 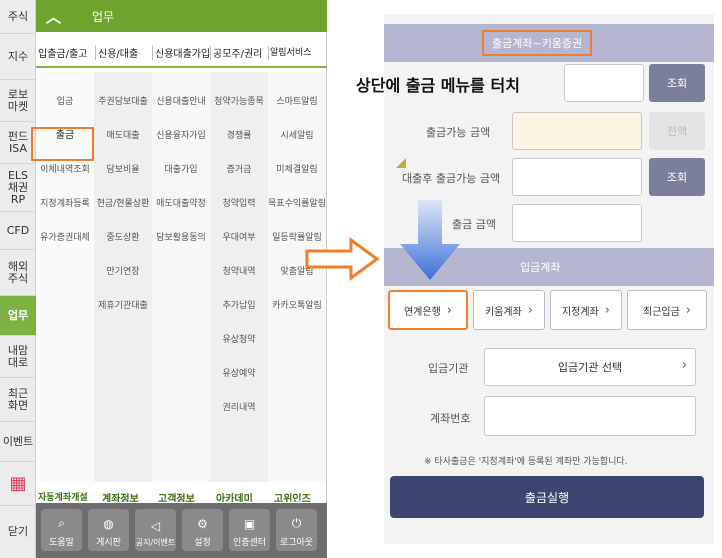 I want to click on nav-label: 펀드 ISA, so click(x=18, y=142).